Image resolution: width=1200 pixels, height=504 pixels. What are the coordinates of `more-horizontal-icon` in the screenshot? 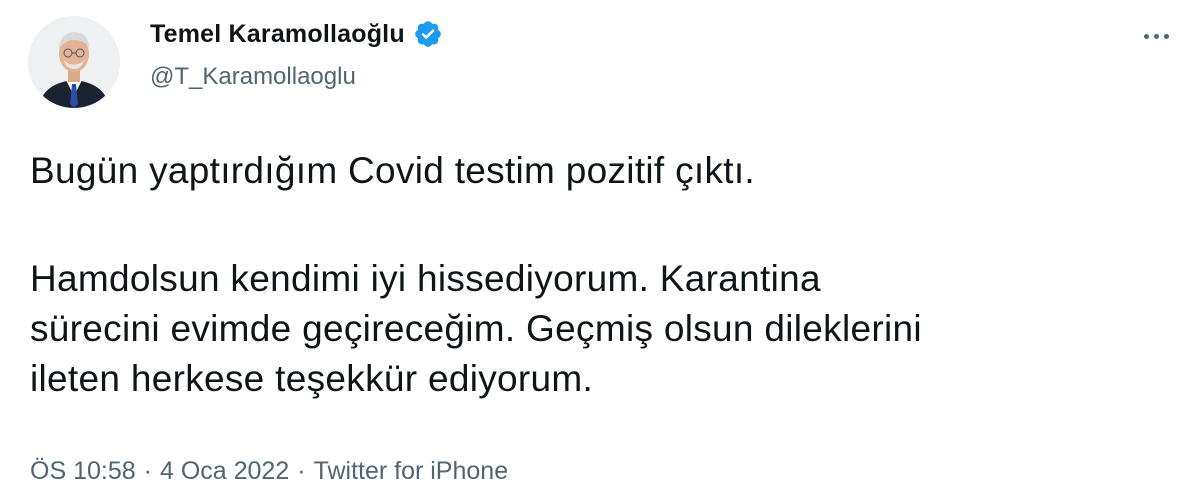 It's located at (1146, 36).